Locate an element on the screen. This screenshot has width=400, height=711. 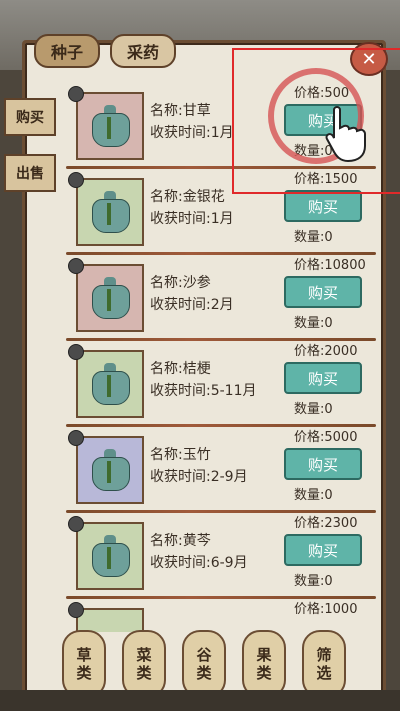
category-label-1: 筛 is located at coordinates (324, 655).